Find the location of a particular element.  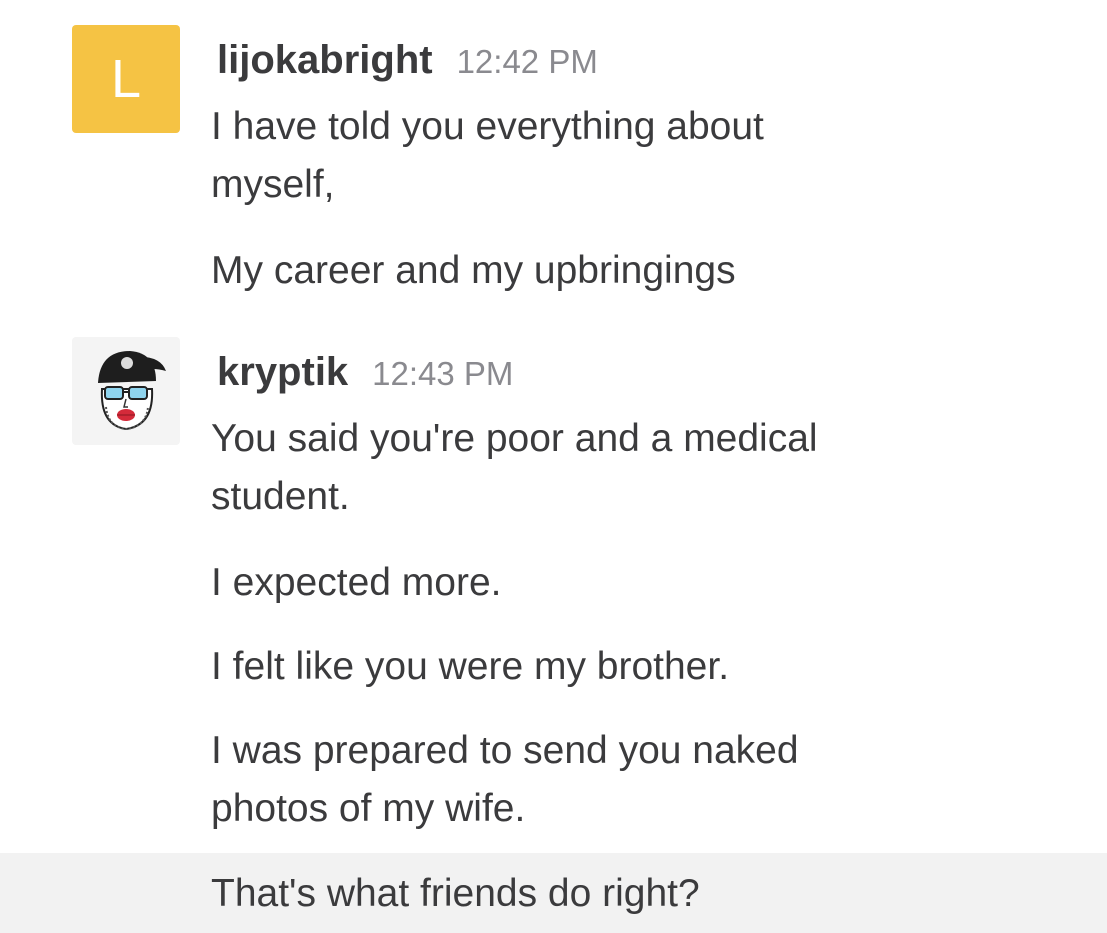

message-text: I expected more. is located at coordinates (571, 583).